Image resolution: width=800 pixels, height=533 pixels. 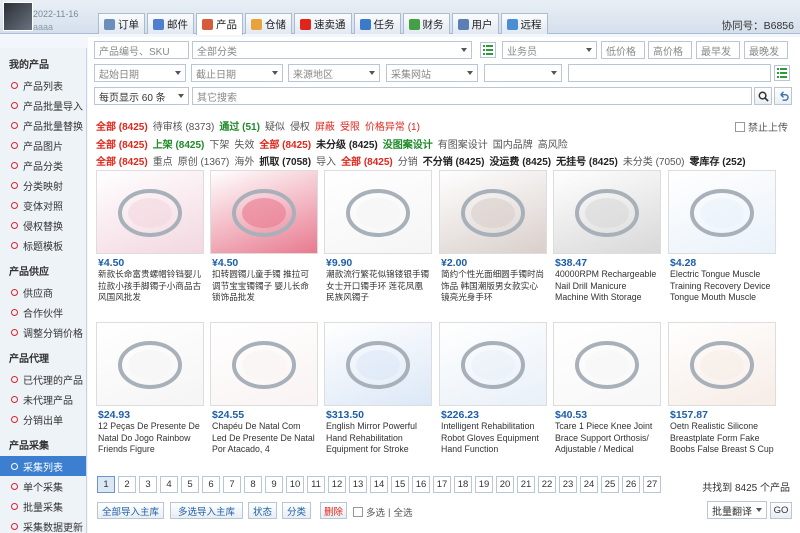 What do you see at coordinates (383, 512) in the screenshot?
I see `multi-select-toggle: 多选 | 全选` at bounding box center [383, 512].